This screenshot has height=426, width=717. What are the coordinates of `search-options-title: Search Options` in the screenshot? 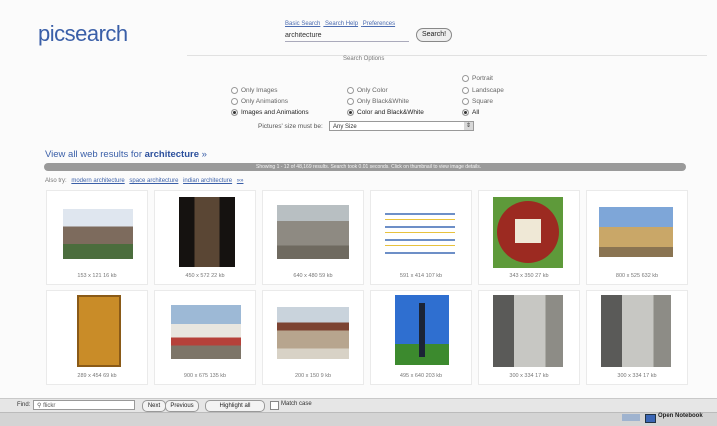 It's located at (364, 59).